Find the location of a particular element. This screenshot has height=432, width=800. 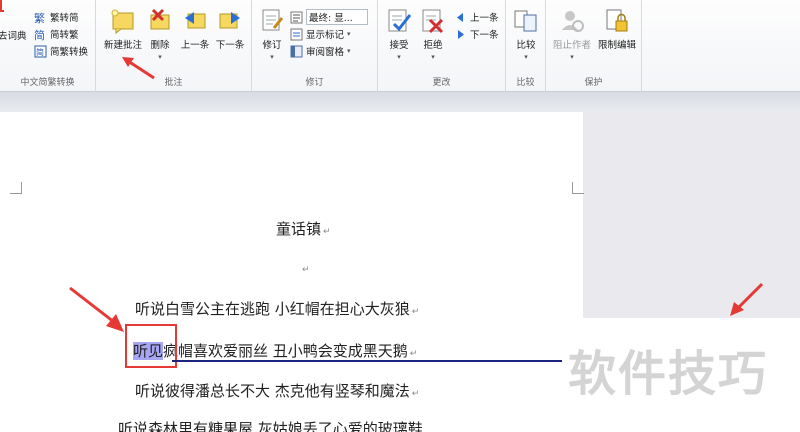

compare-icon is located at coordinates (525, 21).